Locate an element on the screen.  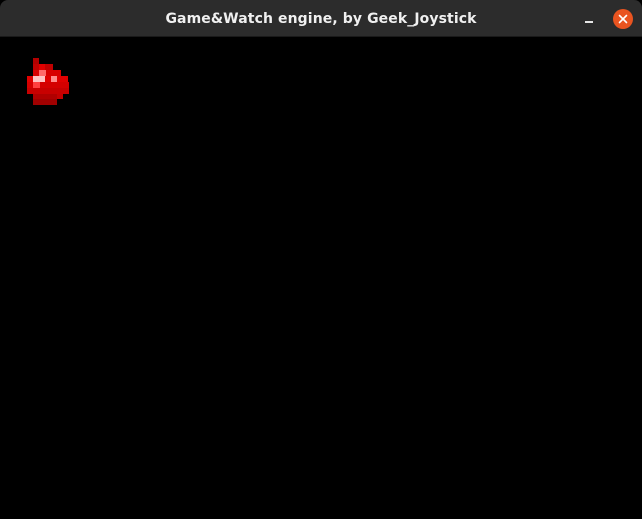
close-icon is located at coordinates (623, 19).